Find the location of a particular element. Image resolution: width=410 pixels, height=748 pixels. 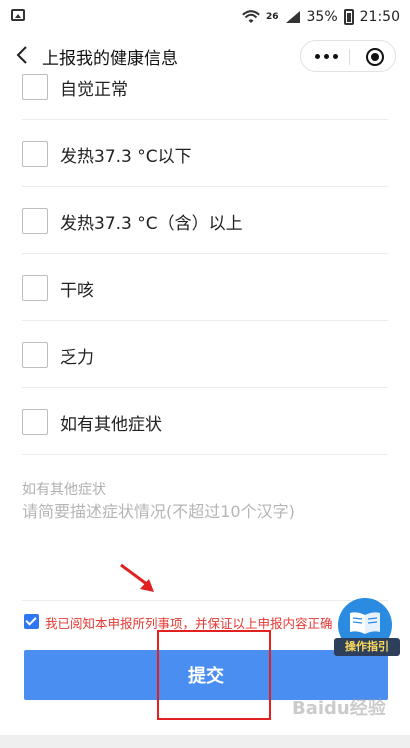

status-bar: 26 35% 21:50 is located at coordinates (205, 17).